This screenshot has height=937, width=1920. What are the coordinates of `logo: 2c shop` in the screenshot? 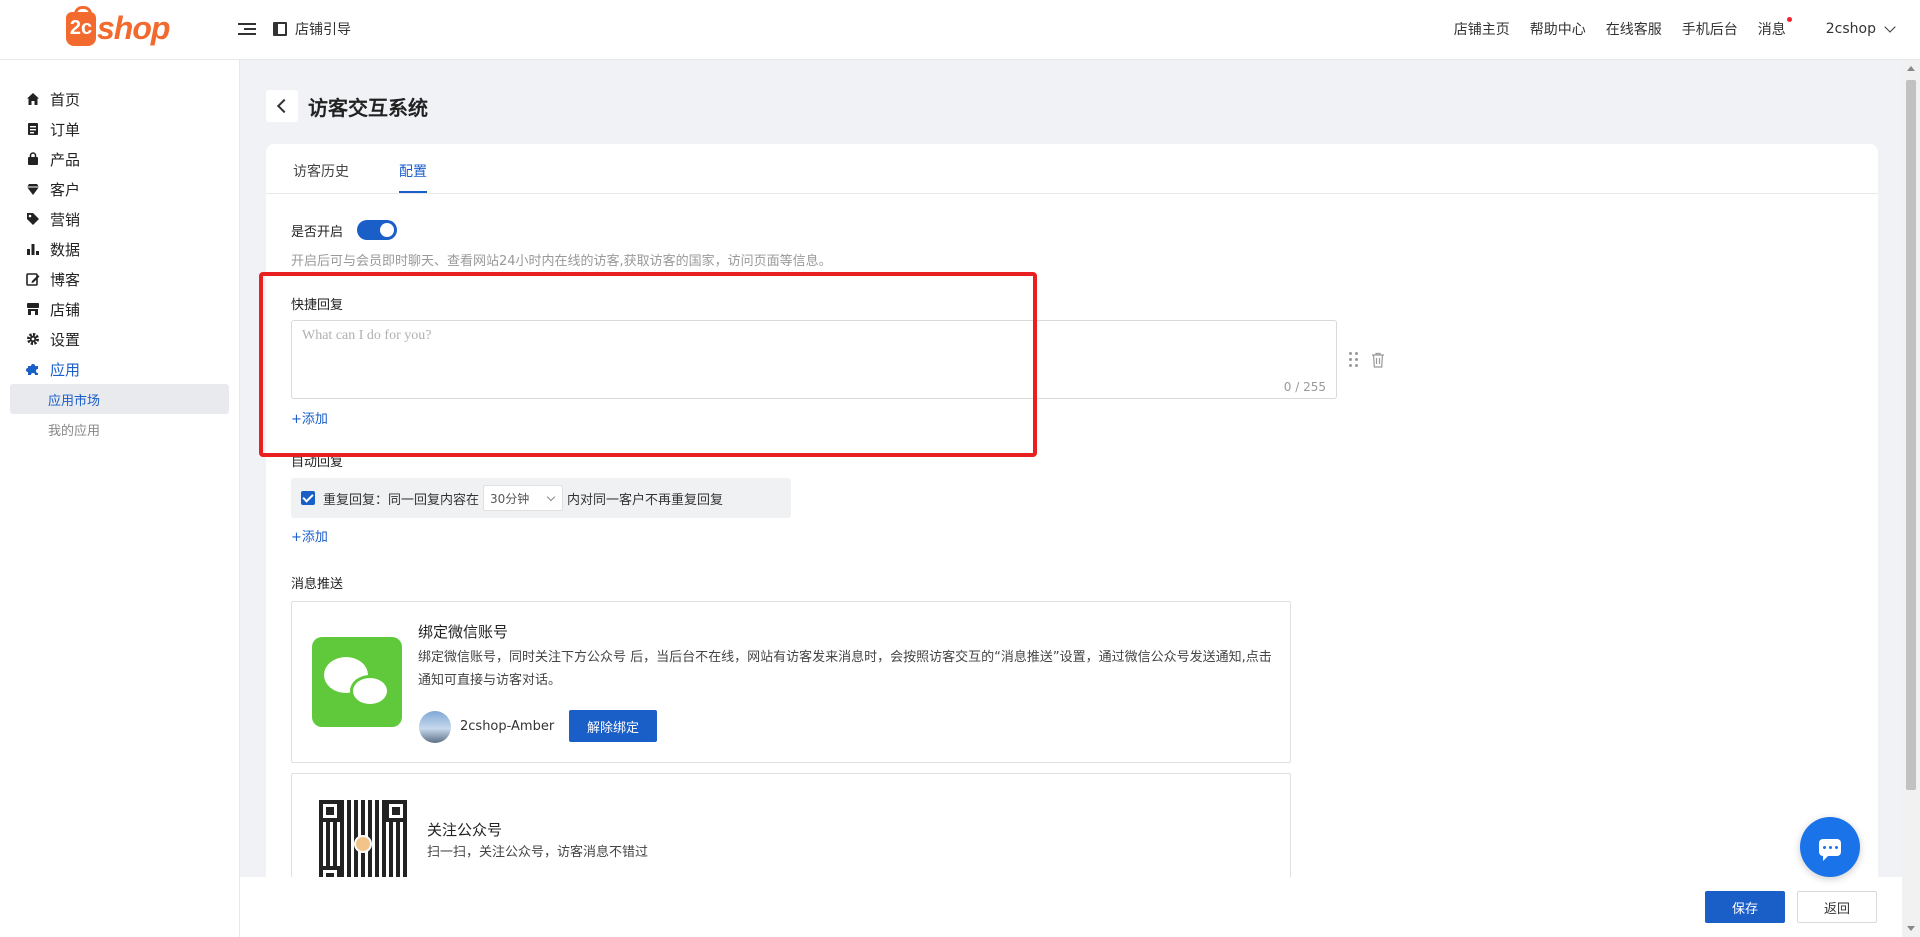 It's located at (118, 26).